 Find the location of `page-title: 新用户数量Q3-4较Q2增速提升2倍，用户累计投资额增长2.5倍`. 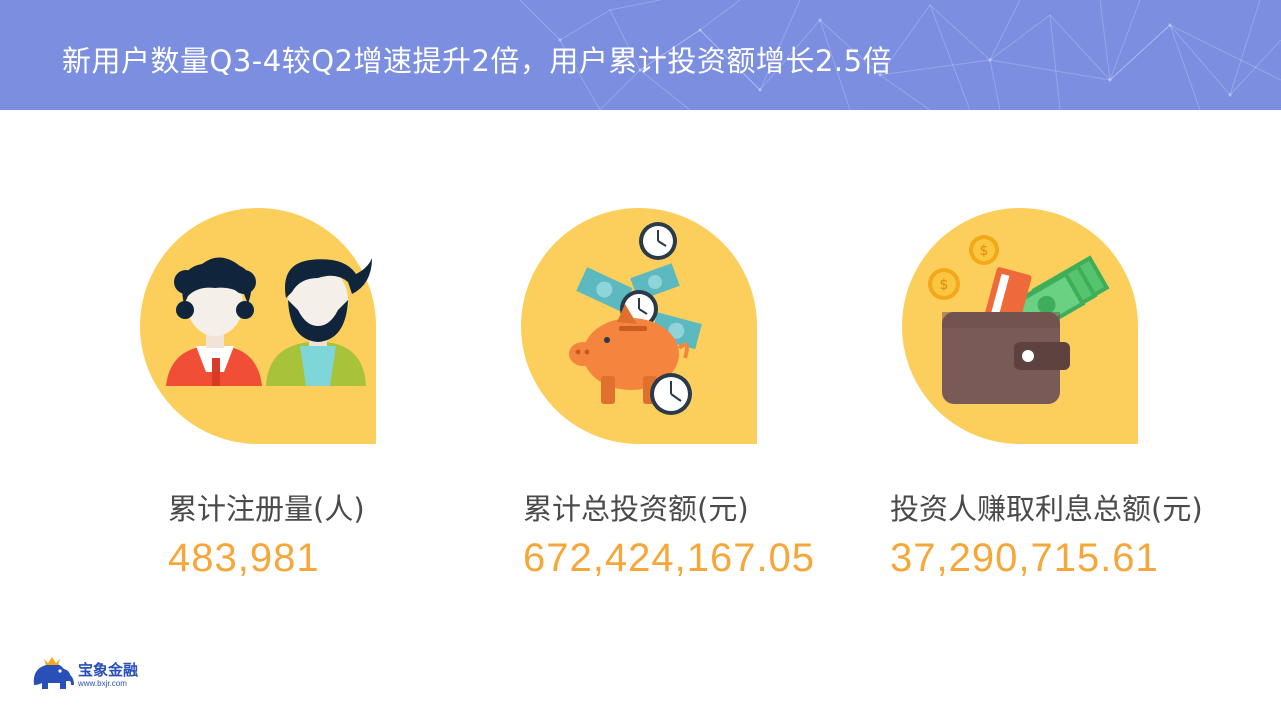

page-title: 新用户数量Q3-4较Q2增速提升2倍，用户累计投资额增长2.5倍 is located at coordinates (477, 61).